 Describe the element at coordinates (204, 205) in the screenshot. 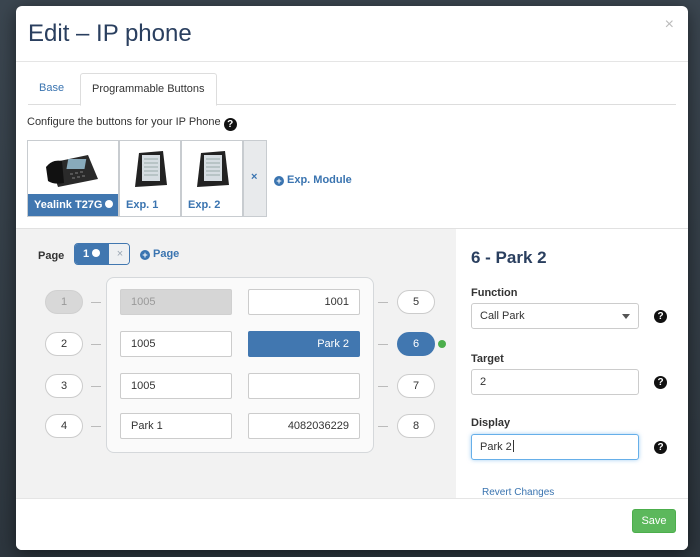

I see `device-label: Exp. 2` at that location.